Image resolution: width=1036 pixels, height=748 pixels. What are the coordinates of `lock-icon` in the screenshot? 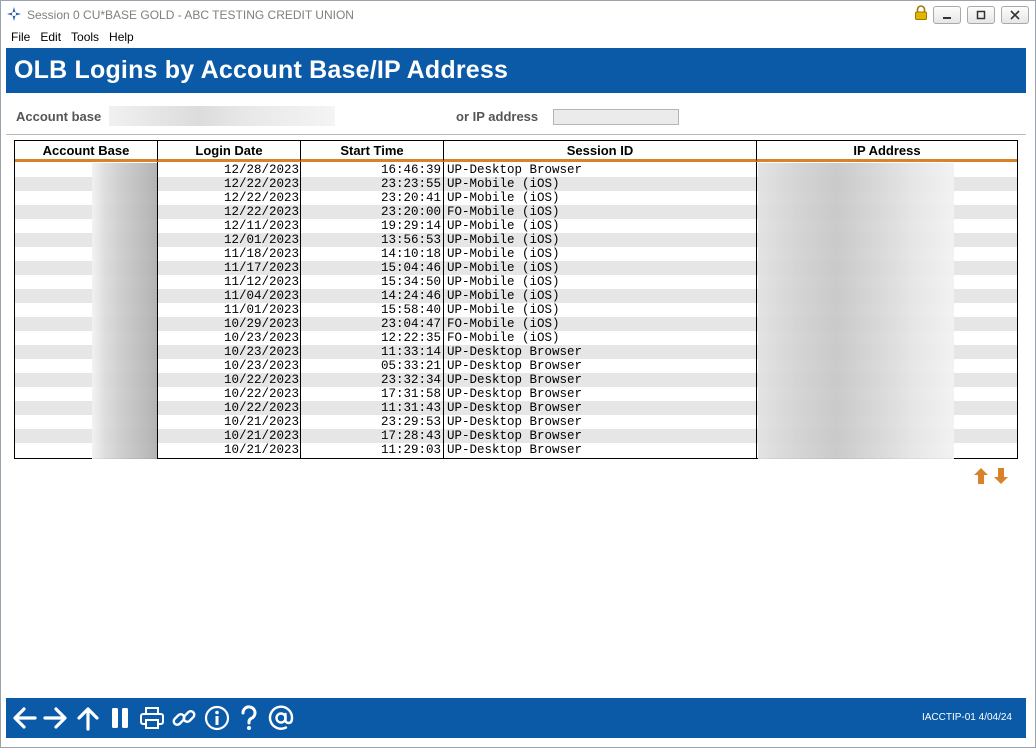 It's located at (921, 12).